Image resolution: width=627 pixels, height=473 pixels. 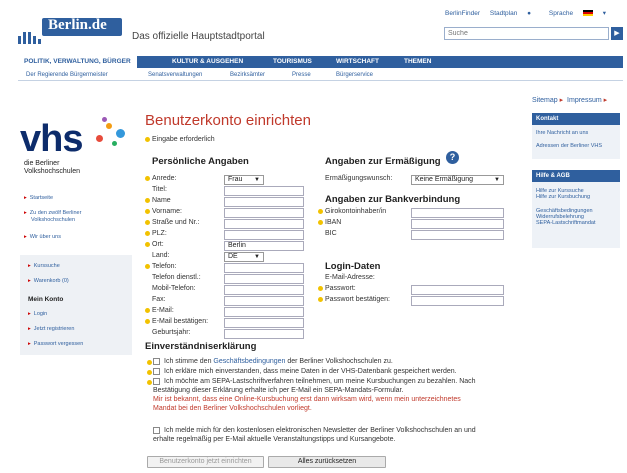 I want to click on telefon-dienst-label: Telefon dienstl.:, so click(x=176, y=277).